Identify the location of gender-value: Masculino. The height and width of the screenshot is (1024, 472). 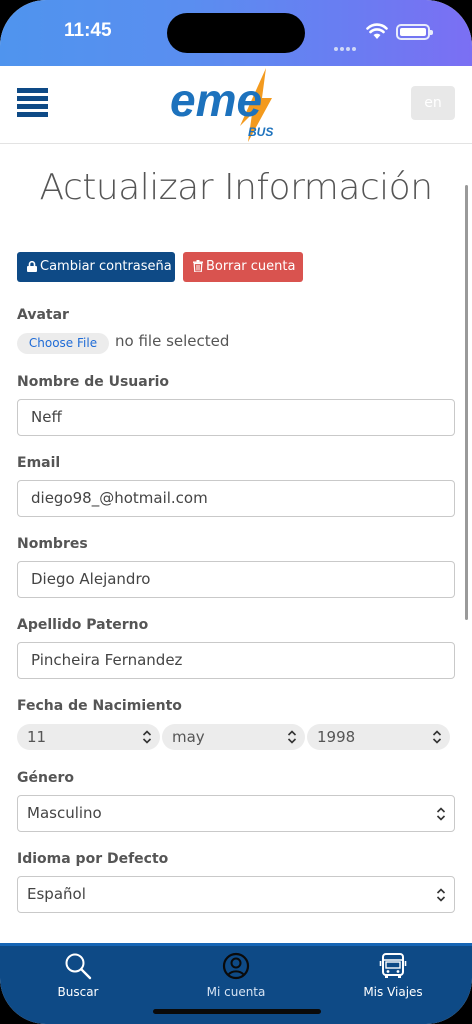
(64, 813).